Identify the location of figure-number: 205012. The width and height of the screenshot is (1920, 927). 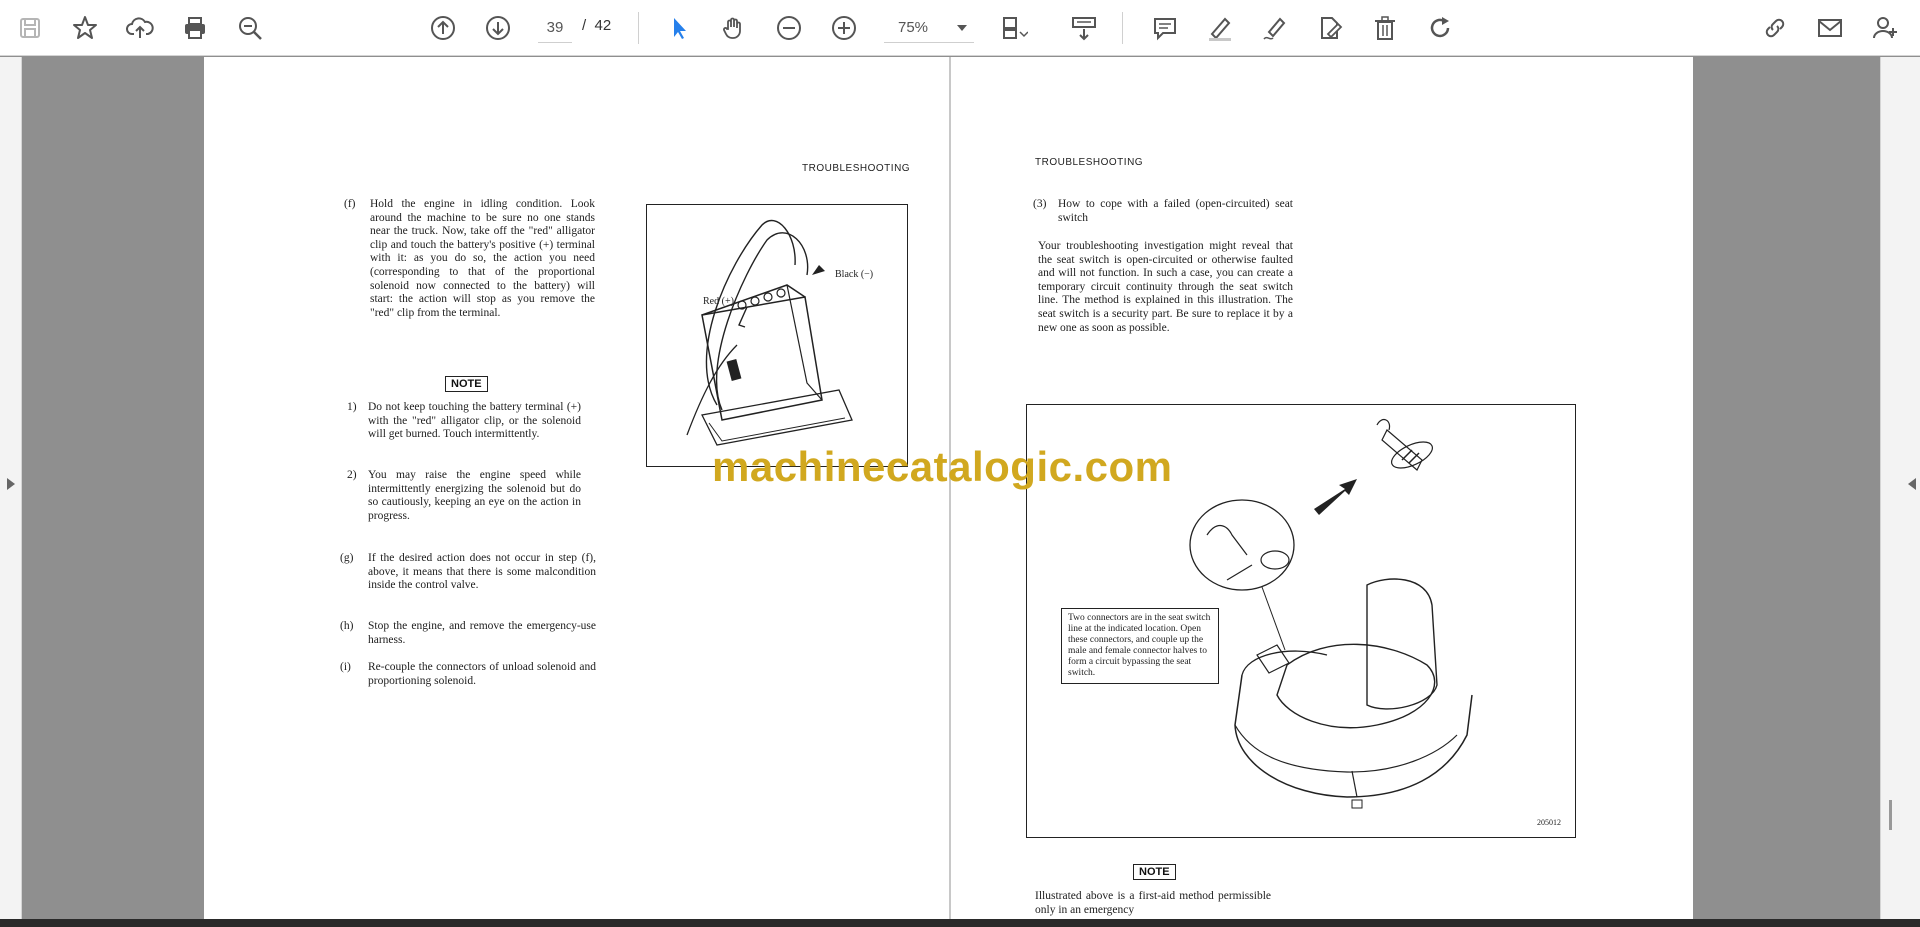
(1549, 822).